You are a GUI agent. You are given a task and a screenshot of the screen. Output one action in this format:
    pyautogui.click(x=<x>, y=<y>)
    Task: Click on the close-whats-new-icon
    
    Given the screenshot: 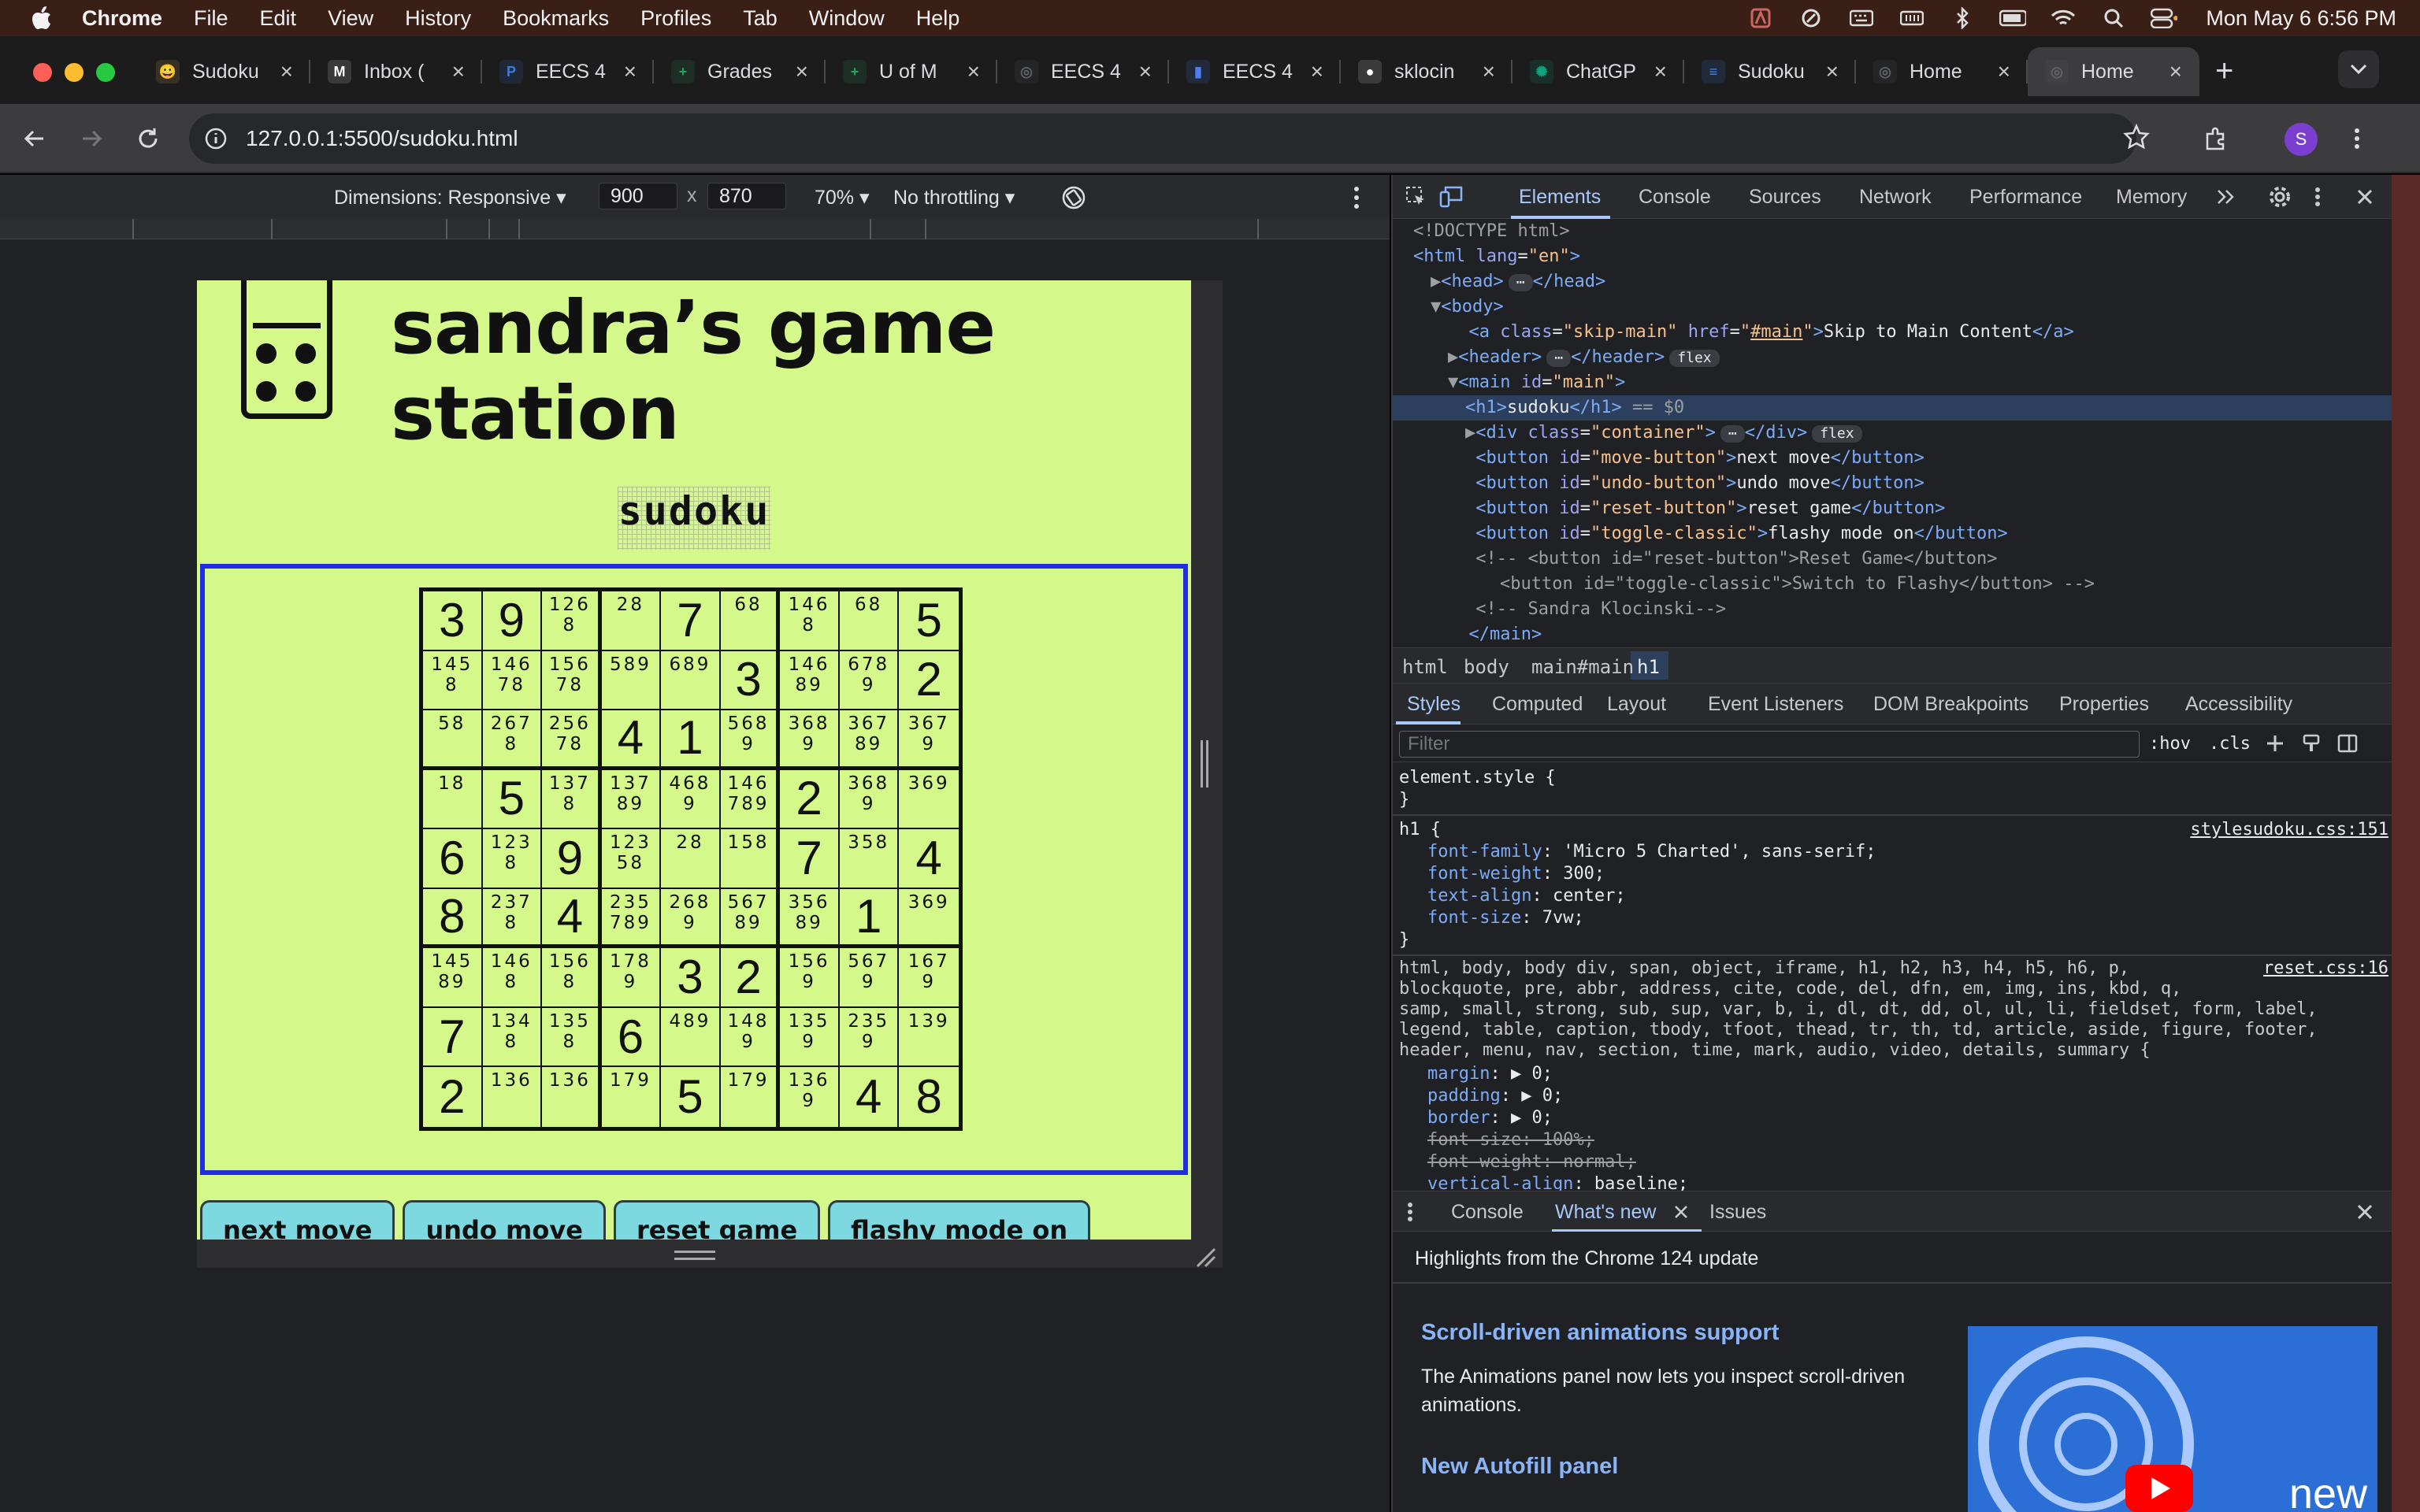 What is the action you would take?
    pyautogui.click(x=1681, y=1212)
    